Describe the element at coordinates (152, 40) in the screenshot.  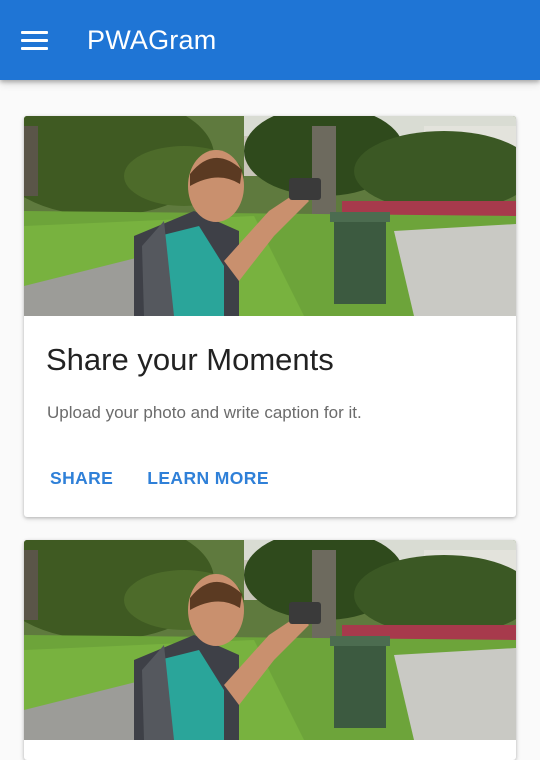
I see `app-title: PWAGram` at that location.